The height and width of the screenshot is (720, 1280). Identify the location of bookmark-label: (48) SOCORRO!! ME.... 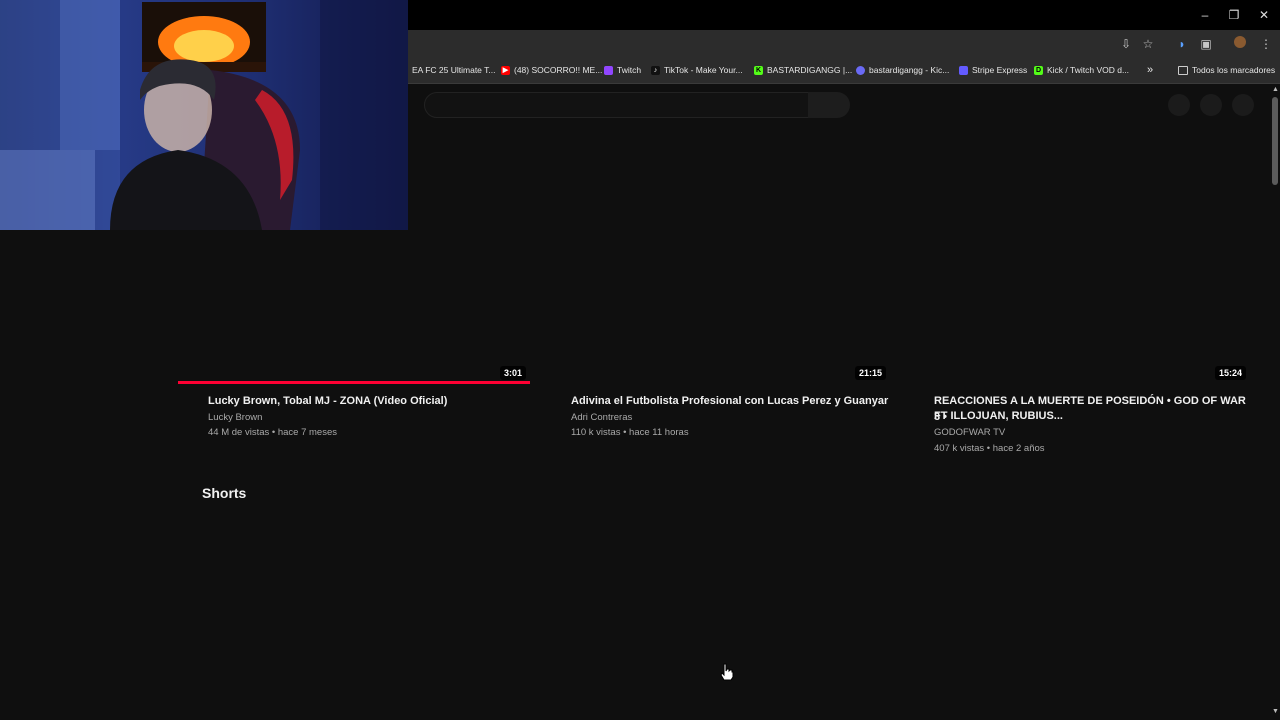
(558, 70).